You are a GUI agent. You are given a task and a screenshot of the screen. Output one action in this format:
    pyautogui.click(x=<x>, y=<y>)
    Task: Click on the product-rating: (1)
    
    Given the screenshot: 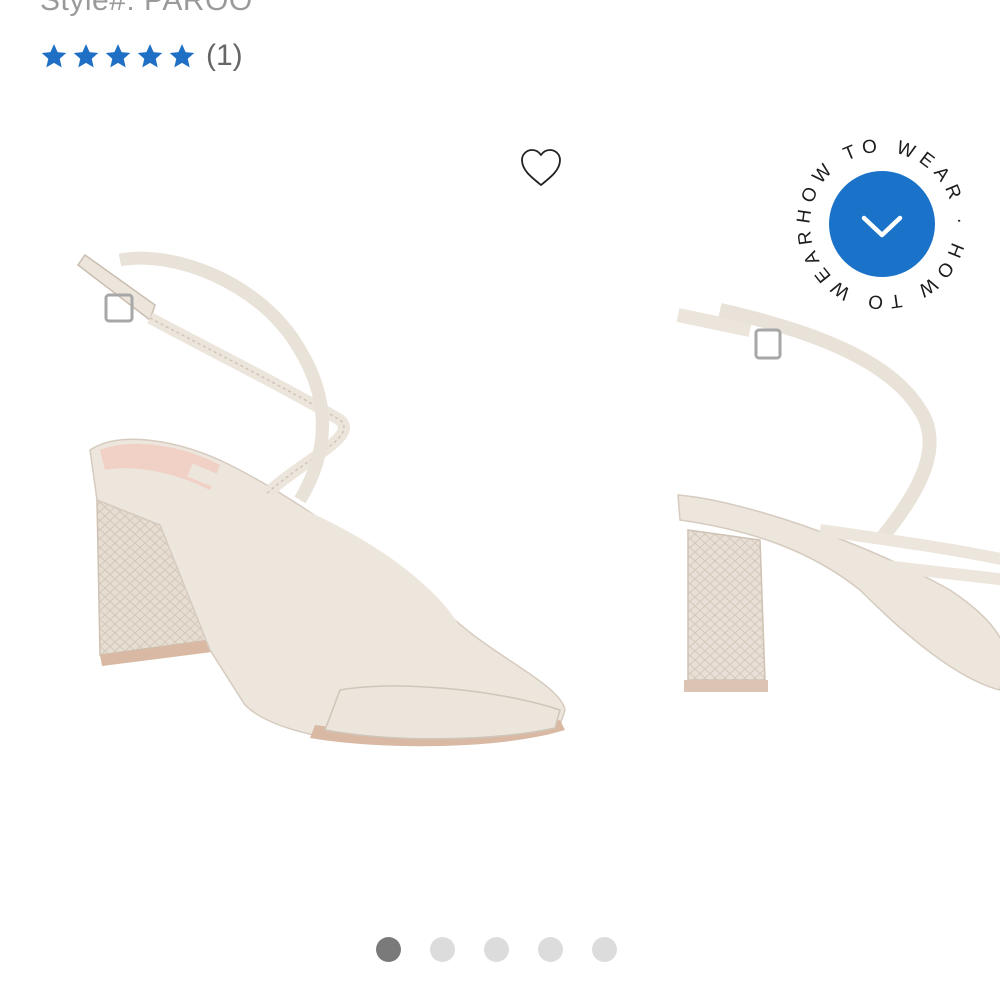 What is the action you would take?
    pyautogui.click(x=141, y=56)
    